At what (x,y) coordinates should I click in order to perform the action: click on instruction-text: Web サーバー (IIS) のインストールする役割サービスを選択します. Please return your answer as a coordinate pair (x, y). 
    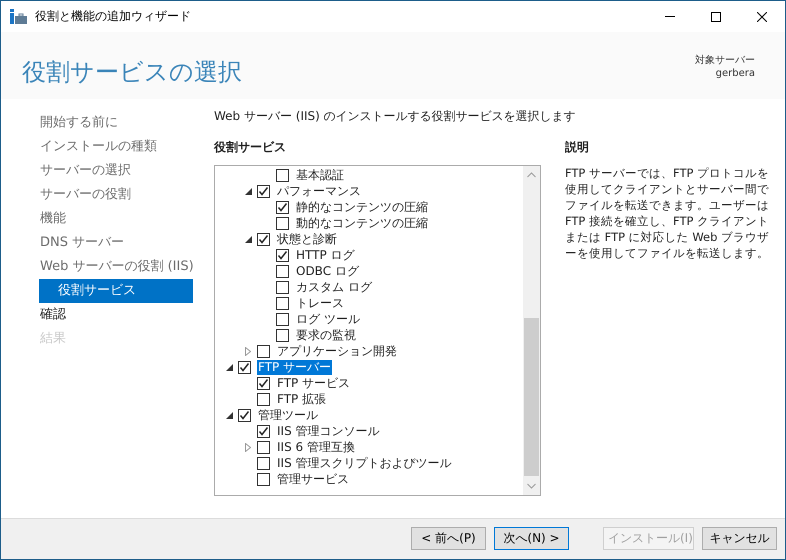
    Looking at the image, I should click on (395, 116).